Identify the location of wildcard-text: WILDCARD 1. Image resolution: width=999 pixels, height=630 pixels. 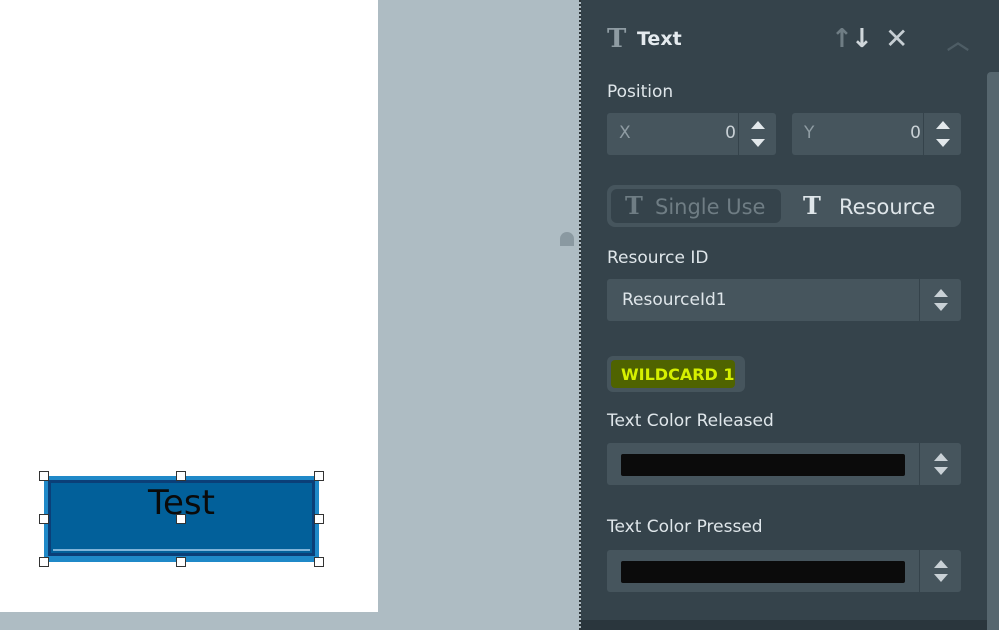
(678, 374).